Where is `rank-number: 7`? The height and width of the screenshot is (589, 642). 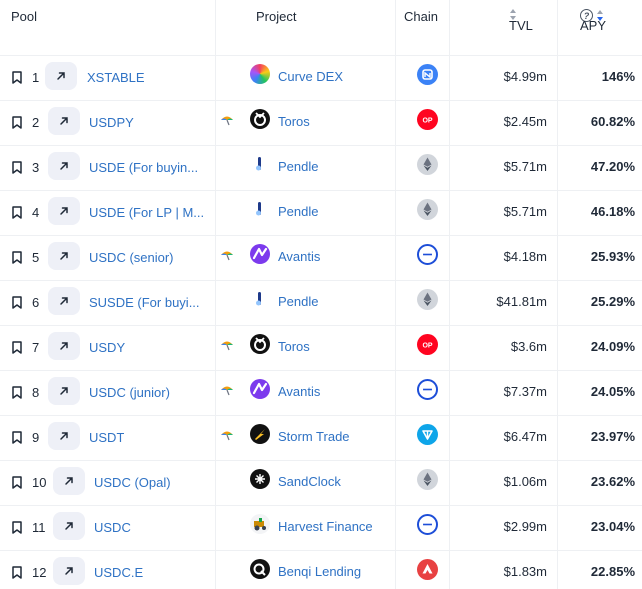 rank-number: 7 is located at coordinates (36, 347).